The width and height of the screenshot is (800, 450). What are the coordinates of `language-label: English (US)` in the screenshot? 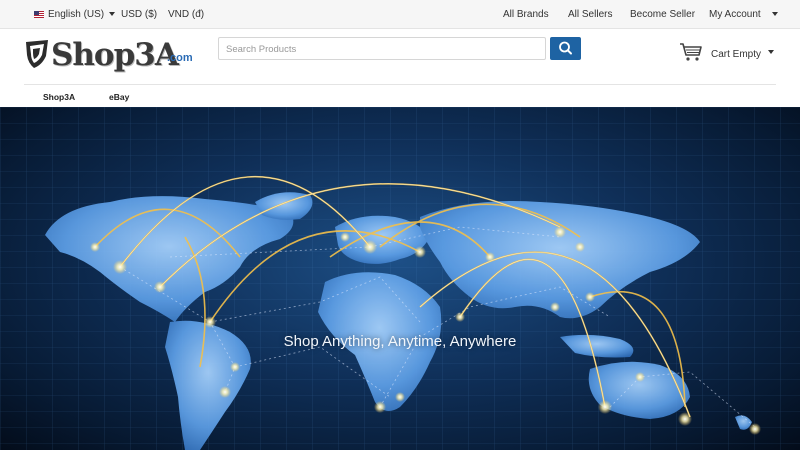 It's located at (76, 14).